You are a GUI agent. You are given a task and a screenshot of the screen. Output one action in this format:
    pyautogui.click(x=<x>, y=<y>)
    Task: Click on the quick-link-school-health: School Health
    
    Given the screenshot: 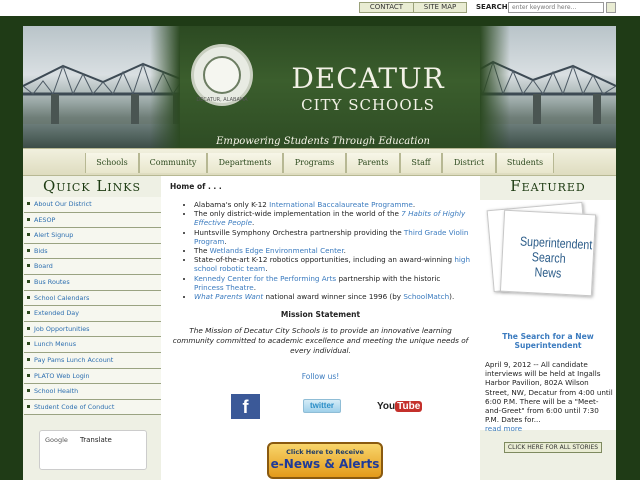 What is the action you would take?
    pyautogui.click(x=92, y=392)
    